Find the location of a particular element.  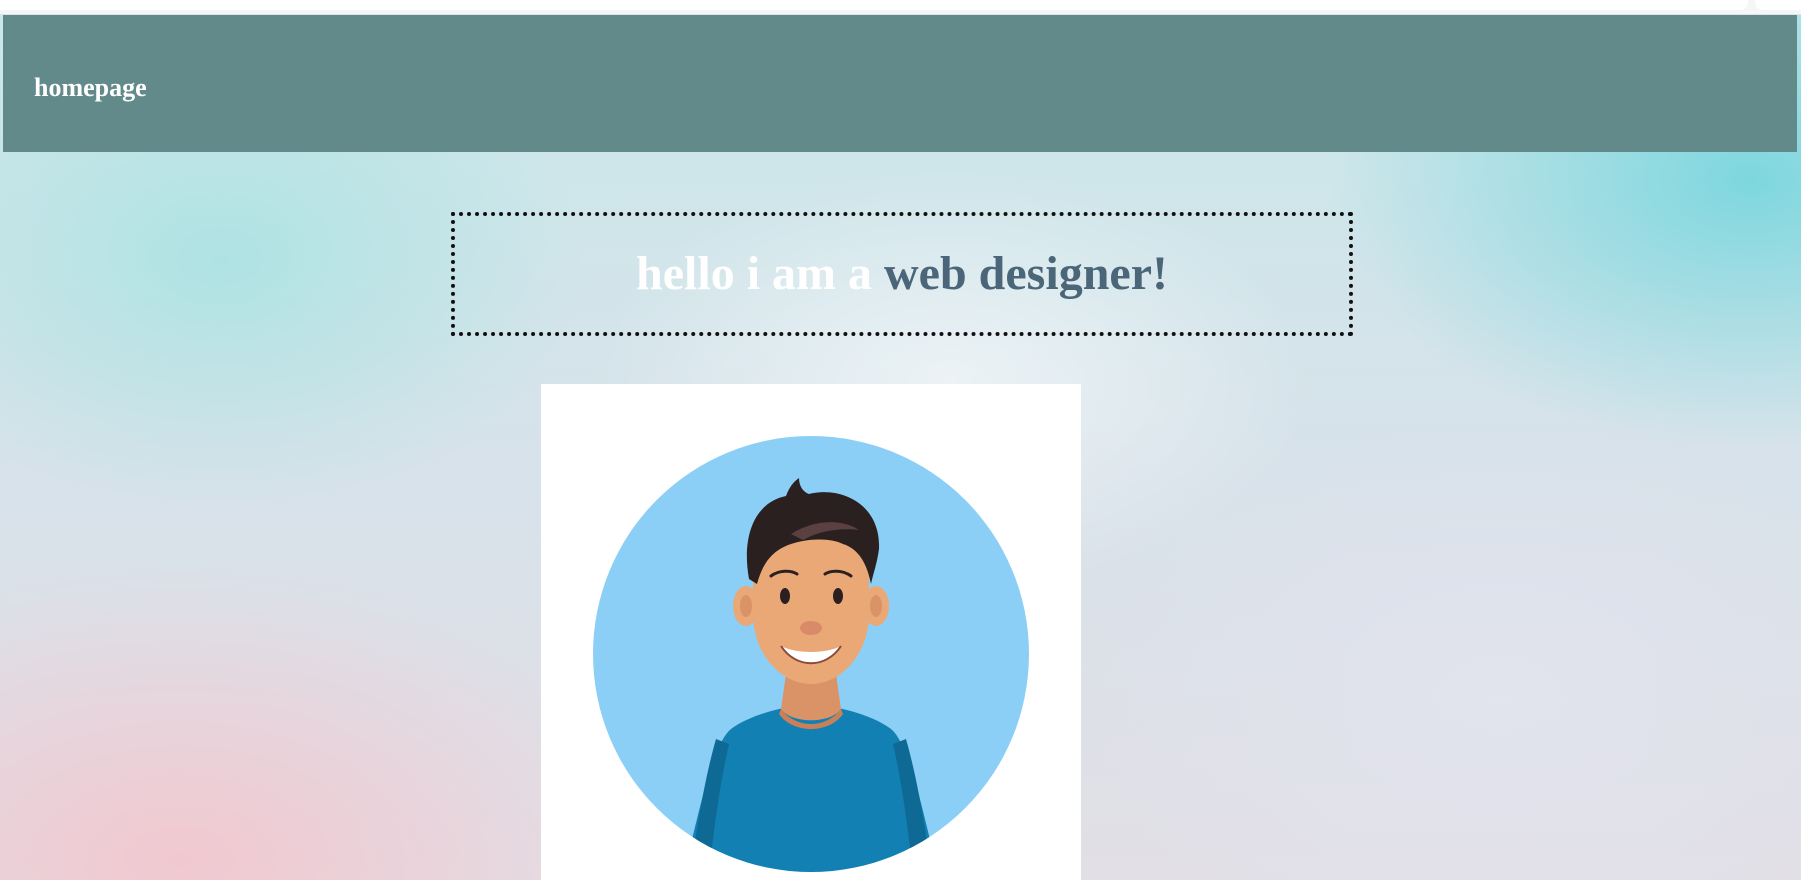

headline-box: hello i am a web designer! is located at coordinates (902, 274).